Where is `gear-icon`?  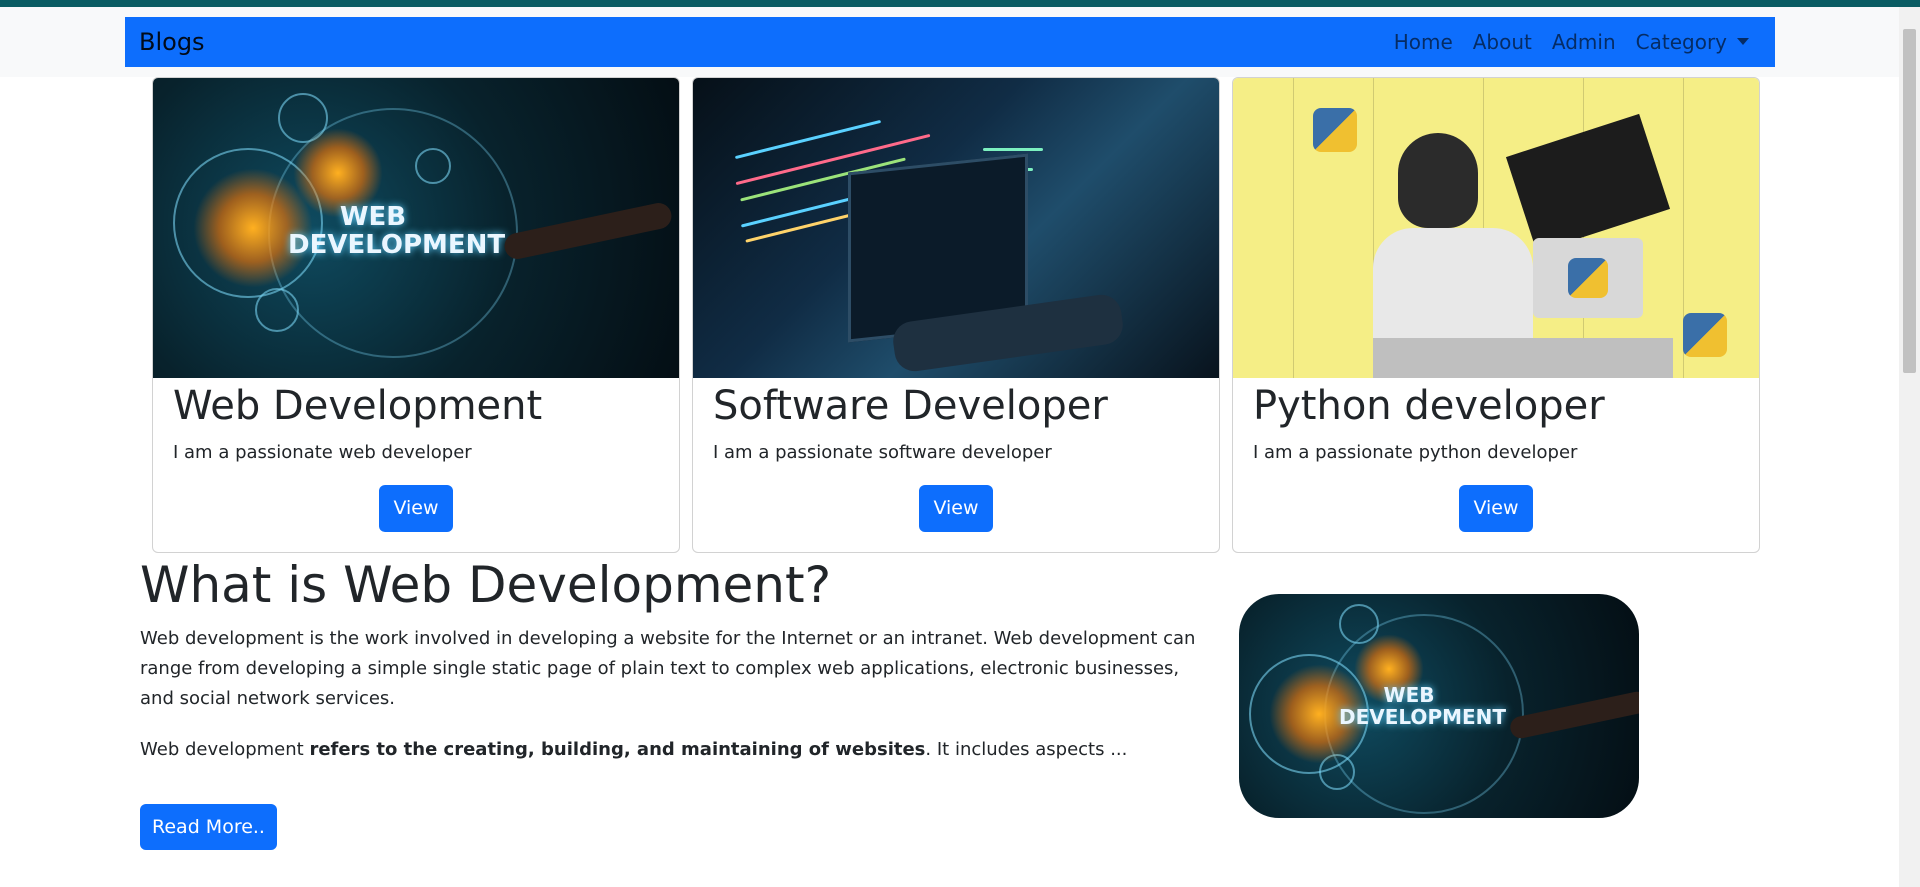 gear-icon is located at coordinates (433, 166).